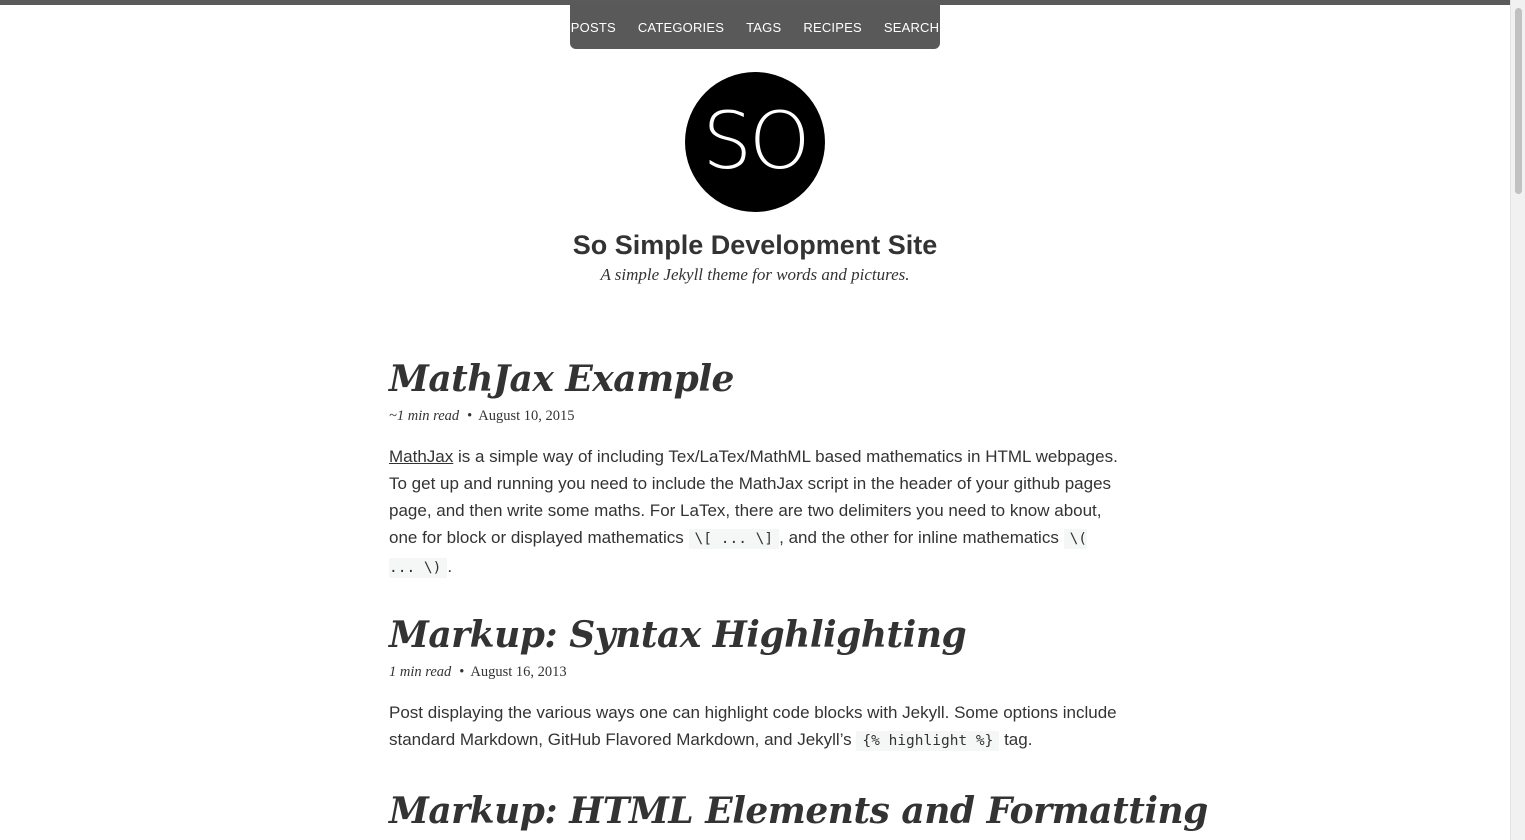 This screenshot has height=840, width=1525. What do you see at coordinates (755, 245) in the screenshot?
I see `site-title: So Simple Development Site` at bounding box center [755, 245].